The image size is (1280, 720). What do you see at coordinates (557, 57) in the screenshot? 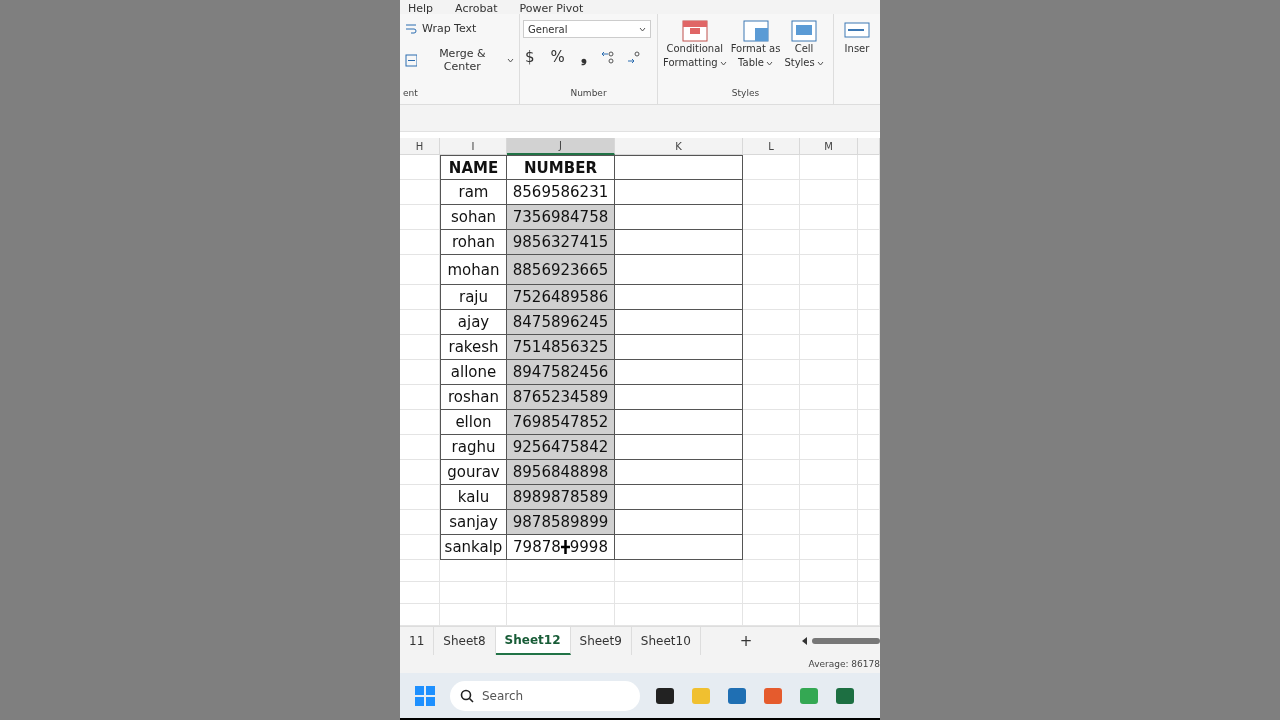
I see `percent-button: %` at bounding box center [557, 57].